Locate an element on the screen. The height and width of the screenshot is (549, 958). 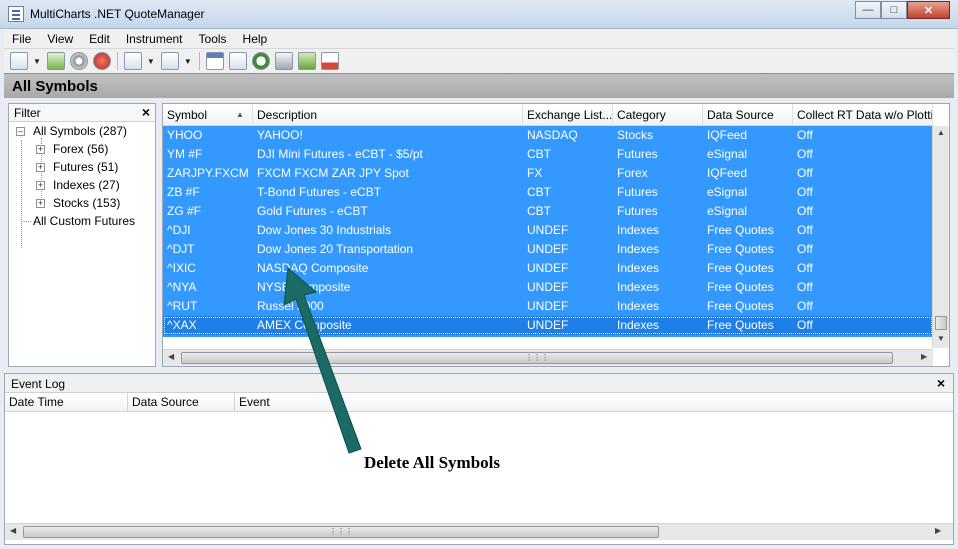
add-symbol-icon is located at coordinates (55, 61).